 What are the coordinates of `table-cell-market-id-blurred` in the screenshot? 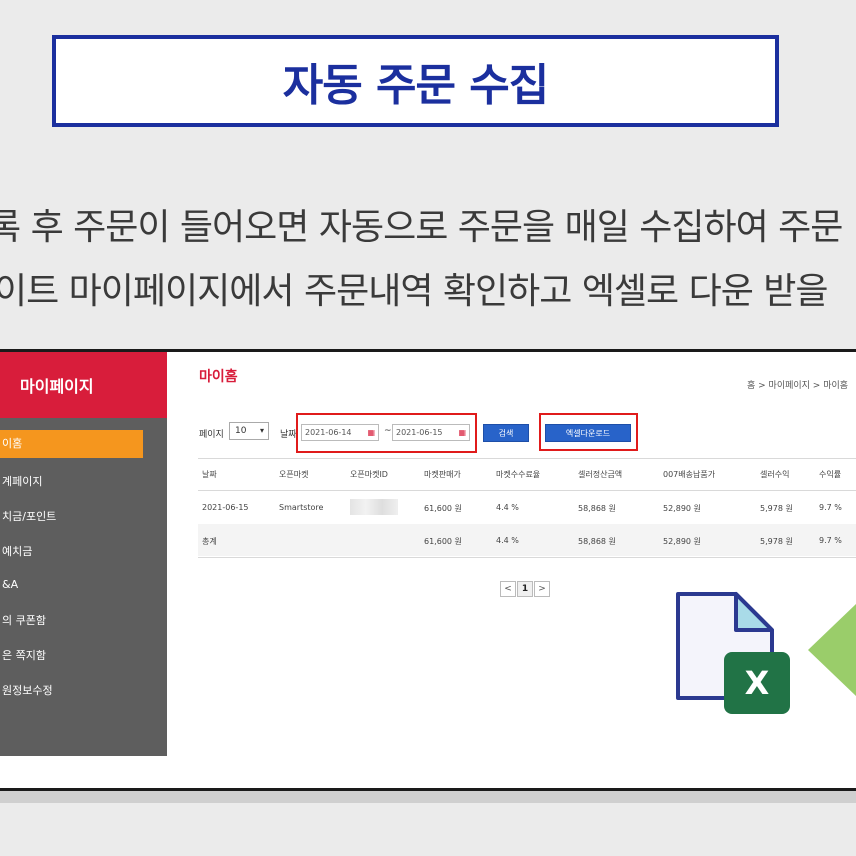 It's located at (374, 507).